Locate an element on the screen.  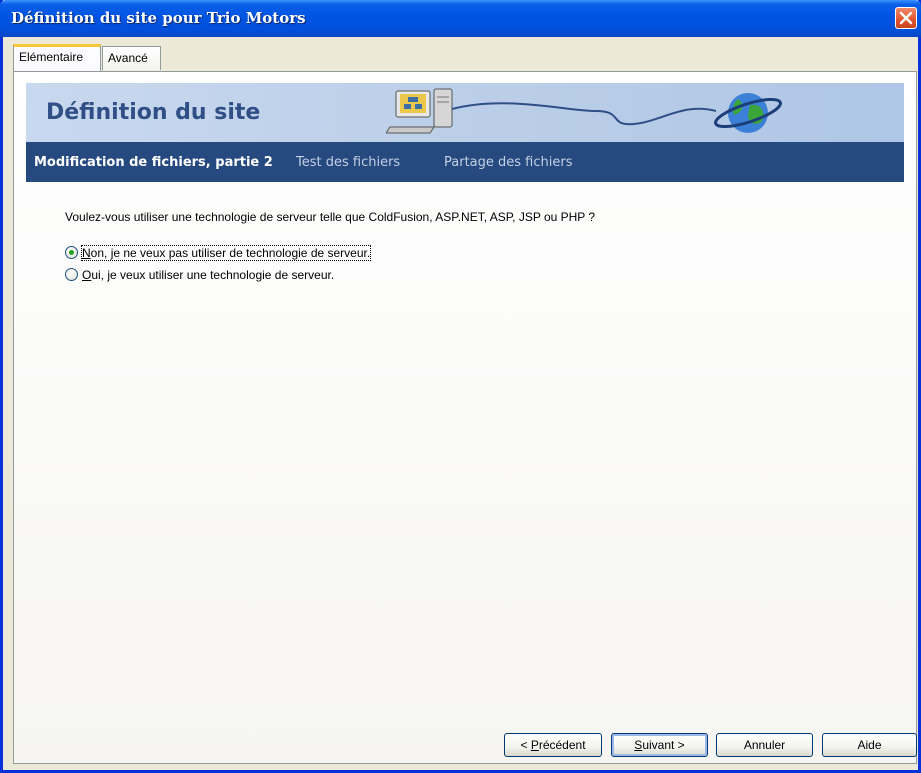
tab-basic: Elémentaire is located at coordinates (57, 57).